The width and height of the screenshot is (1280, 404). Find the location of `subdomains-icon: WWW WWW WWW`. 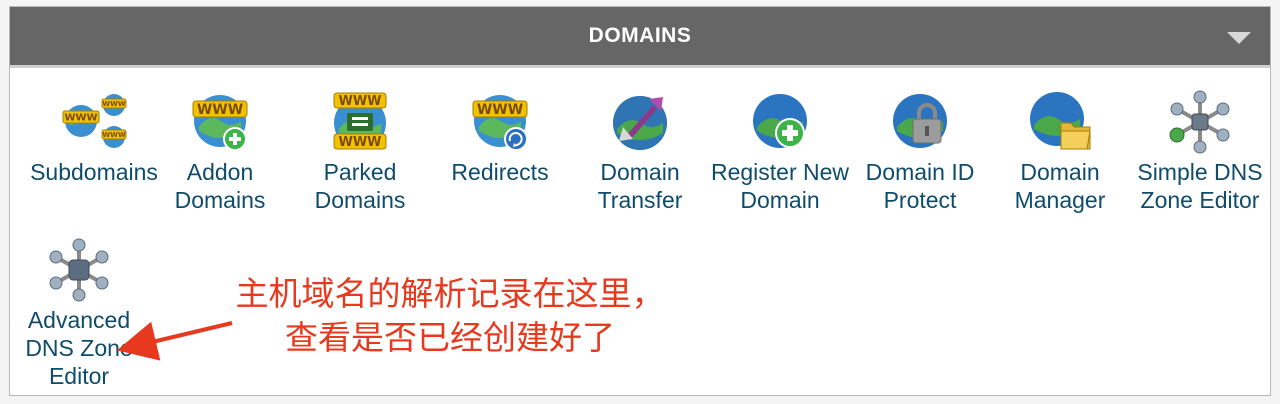

subdomains-icon: WWW WWW WWW is located at coordinates (94, 121).